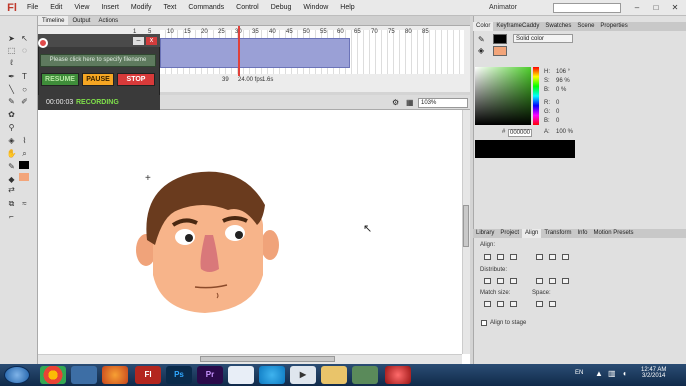 The height and width of the screenshot is (386, 686). Describe the element at coordinates (500, 304) in the screenshot. I see `match-height-icon` at that location.